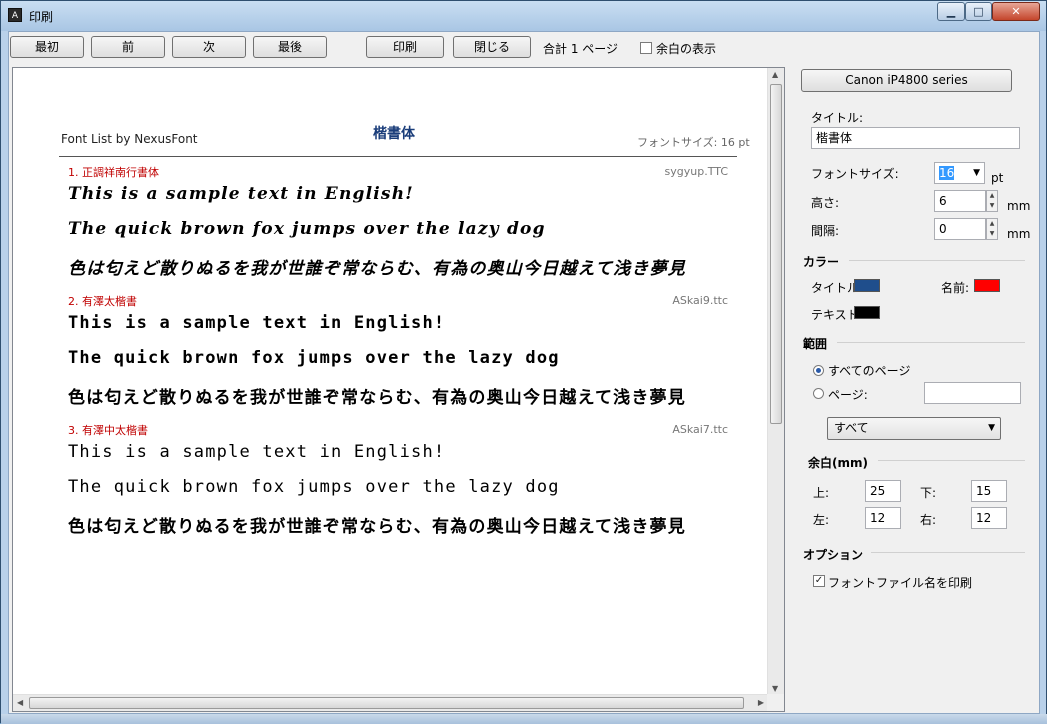 The height and width of the screenshot is (724, 1047). I want to click on print-filename-label: フォントファイル名を印刷, so click(900, 582).